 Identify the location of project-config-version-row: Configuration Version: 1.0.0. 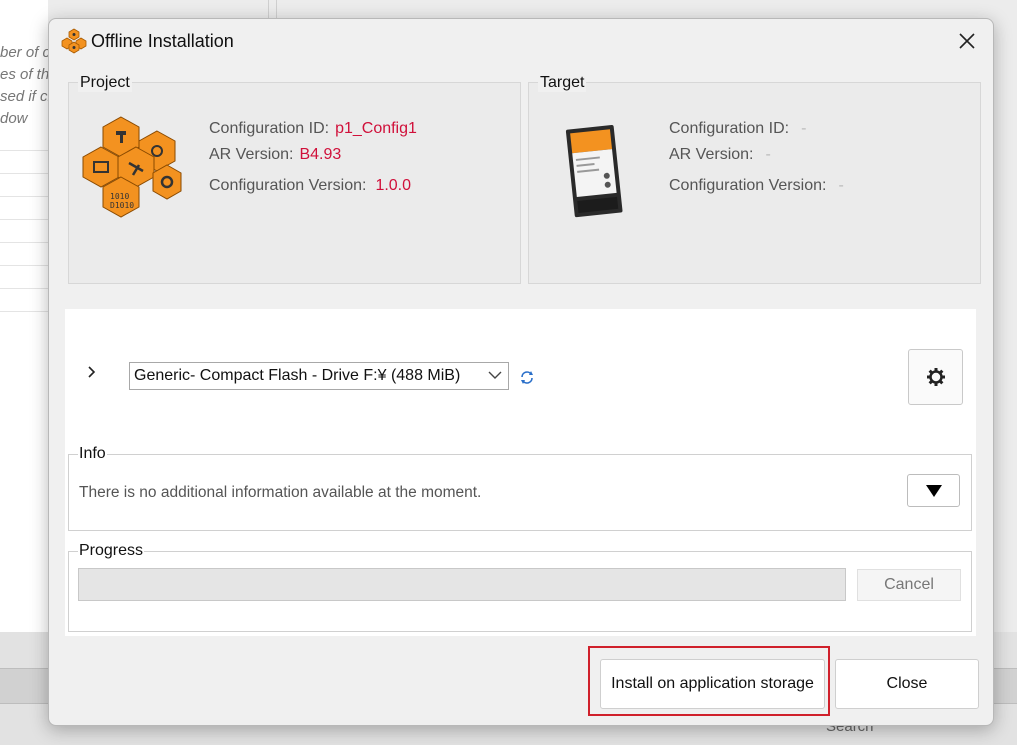
(310, 186).